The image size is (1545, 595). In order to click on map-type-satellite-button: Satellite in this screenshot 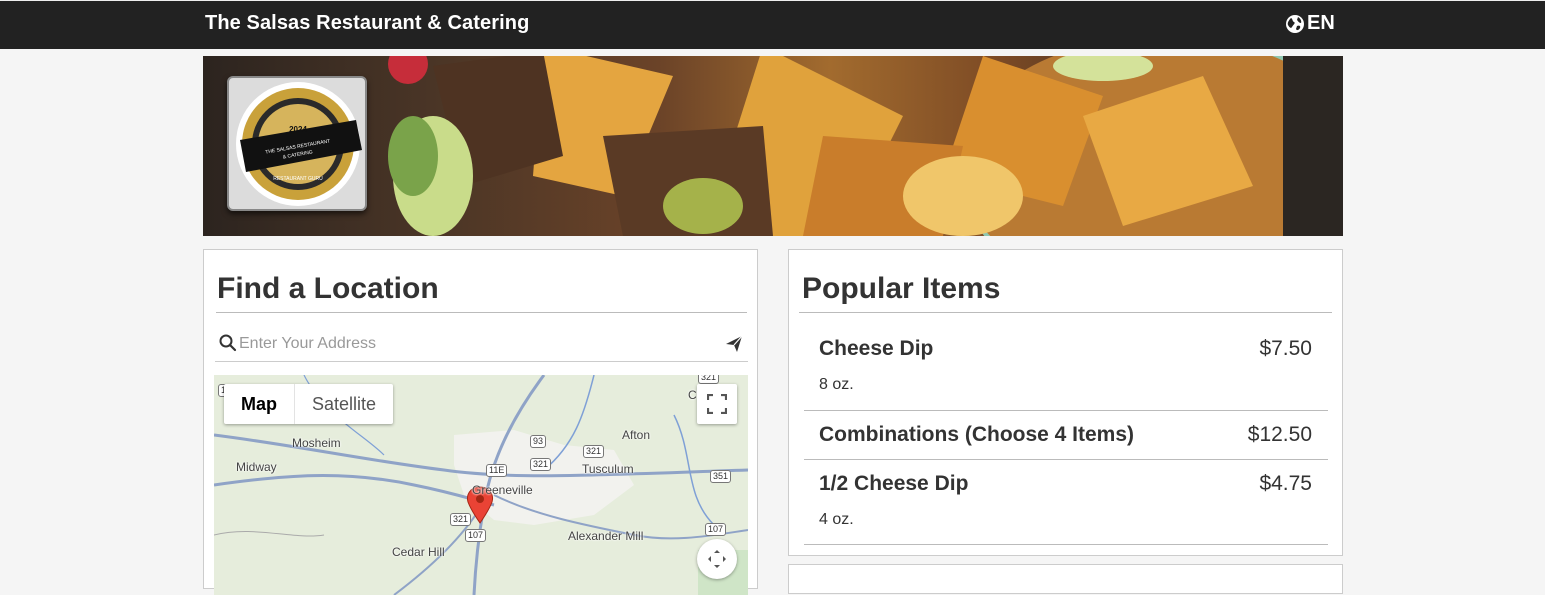, I will do `click(344, 404)`.